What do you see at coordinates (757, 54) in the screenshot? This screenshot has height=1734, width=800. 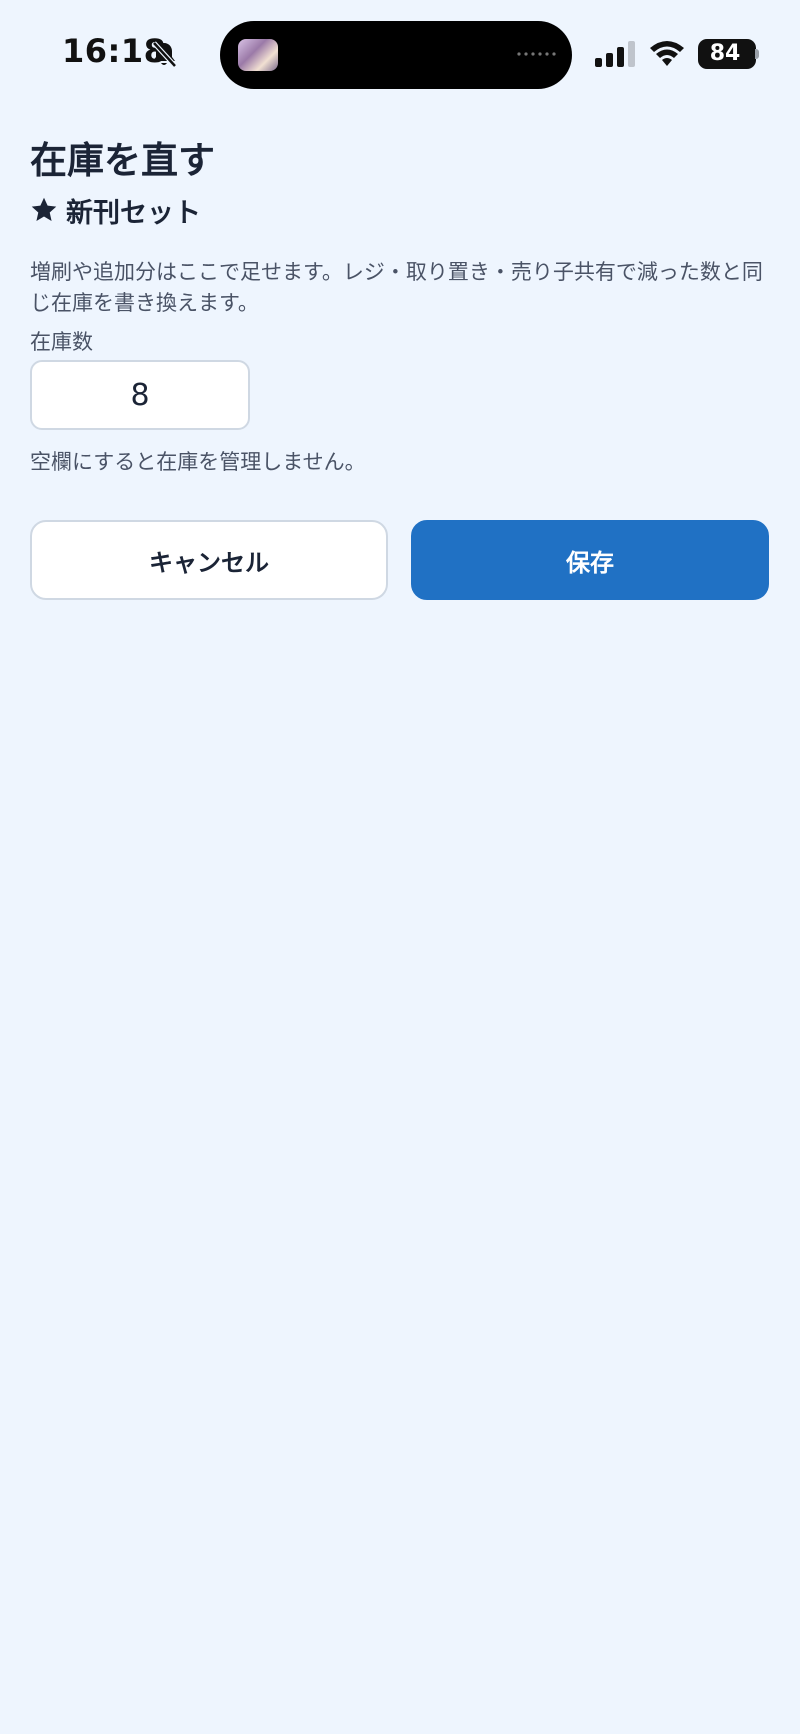 I see `battery-cap` at bounding box center [757, 54].